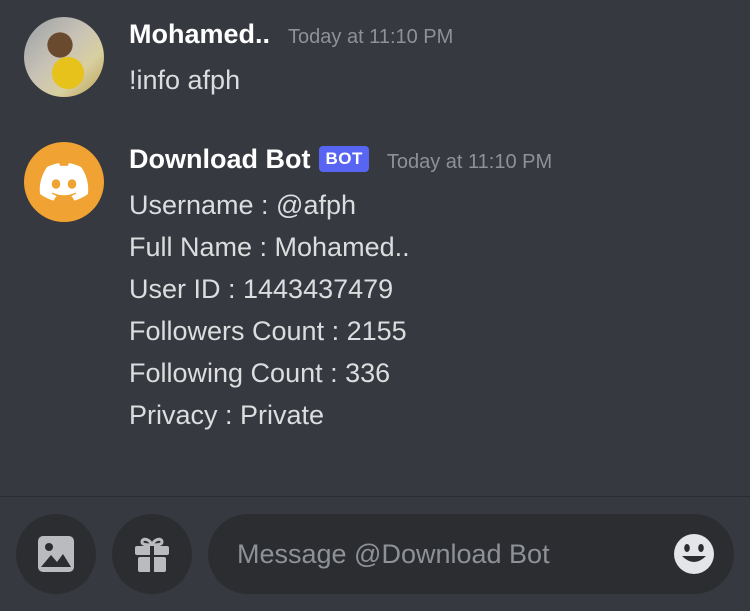 The image size is (750, 611). I want to click on bot-badge: BOT, so click(344, 159).